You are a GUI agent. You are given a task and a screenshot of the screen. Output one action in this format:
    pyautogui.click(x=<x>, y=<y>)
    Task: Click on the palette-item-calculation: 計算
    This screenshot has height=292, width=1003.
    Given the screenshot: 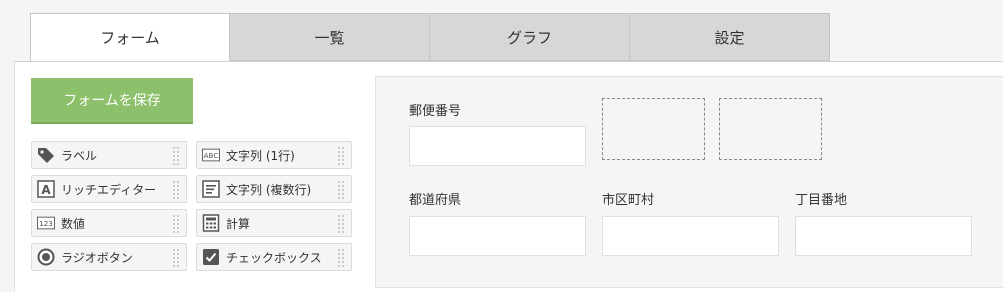 What is the action you would take?
    pyautogui.click(x=274, y=223)
    